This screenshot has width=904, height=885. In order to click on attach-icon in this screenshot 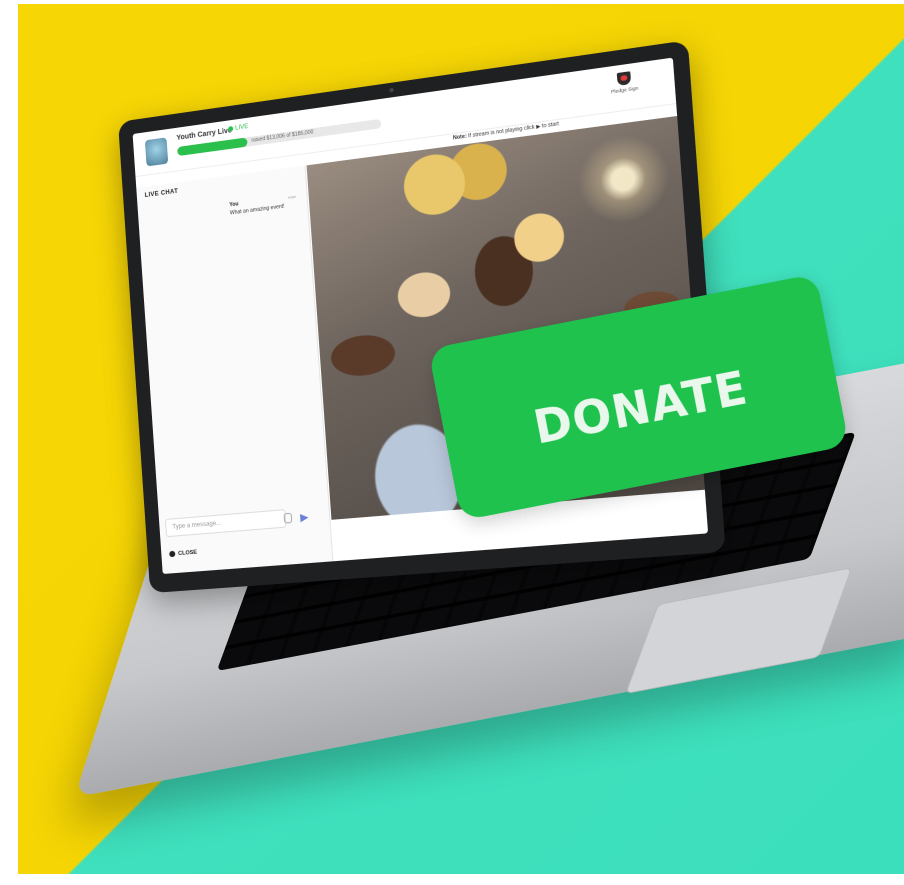, I will do `click(288, 518)`.